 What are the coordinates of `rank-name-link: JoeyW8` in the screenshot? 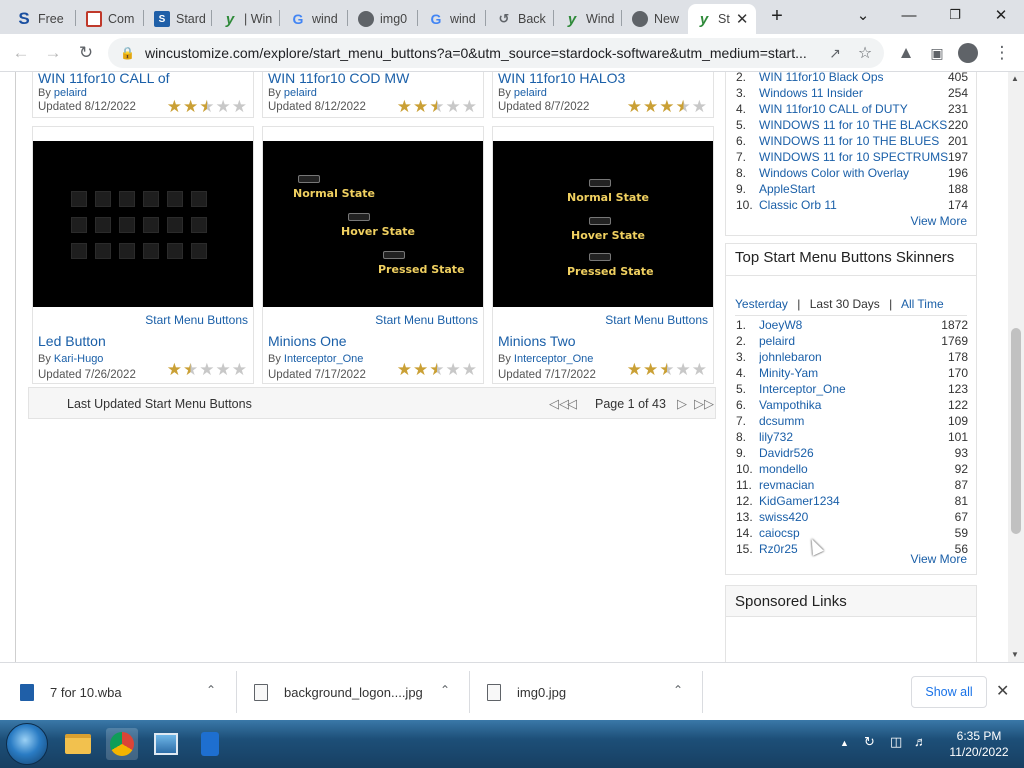 It's located at (850, 326).